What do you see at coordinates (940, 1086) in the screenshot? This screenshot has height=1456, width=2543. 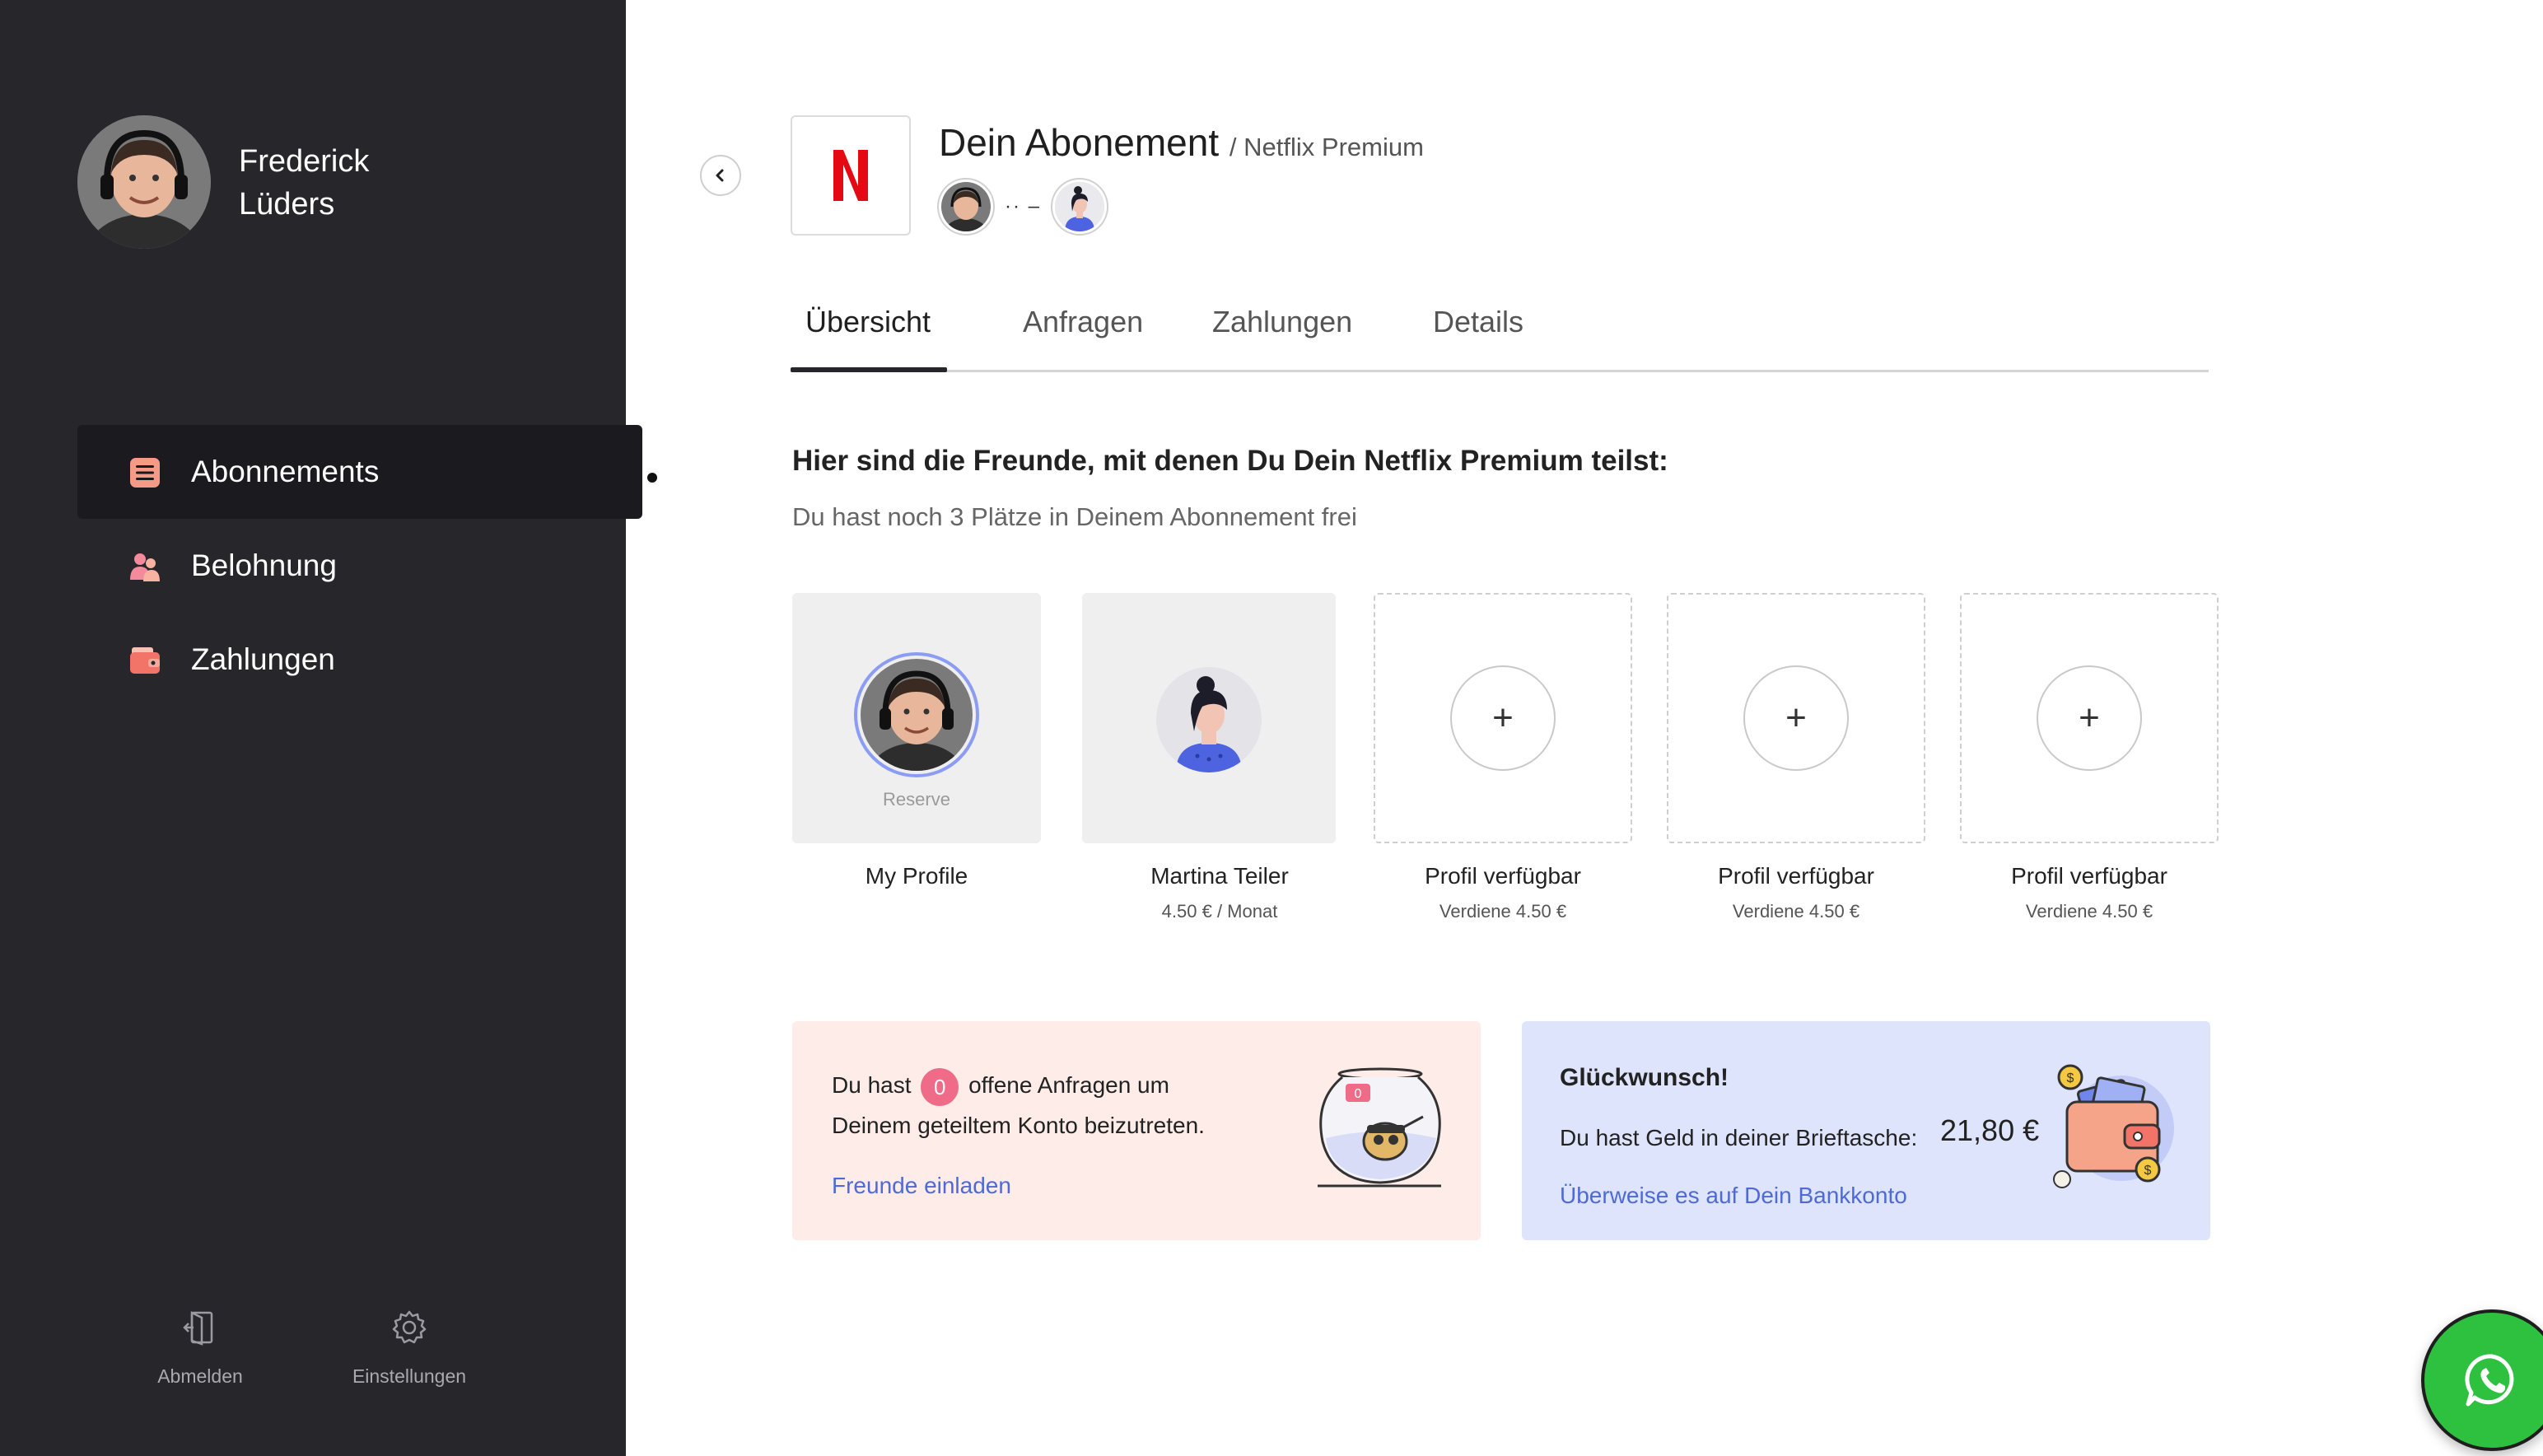 I see `requests-count-badge: 0` at bounding box center [940, 1086].